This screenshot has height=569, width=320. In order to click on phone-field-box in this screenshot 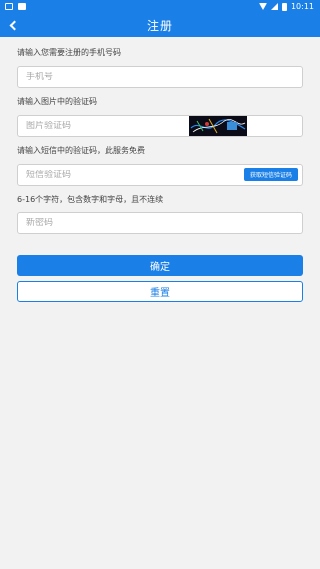, I will do `click(160, 77)`.